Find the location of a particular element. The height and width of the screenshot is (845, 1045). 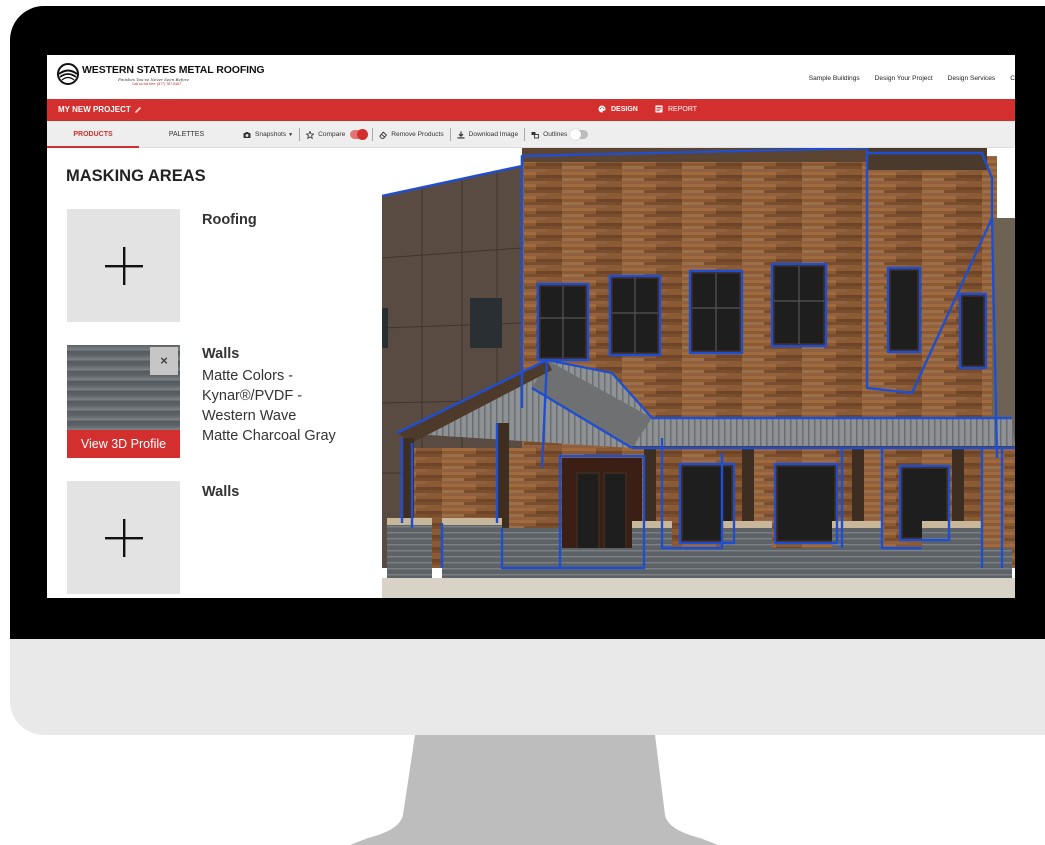

monitor-chin is located at coordinates (527, 687).